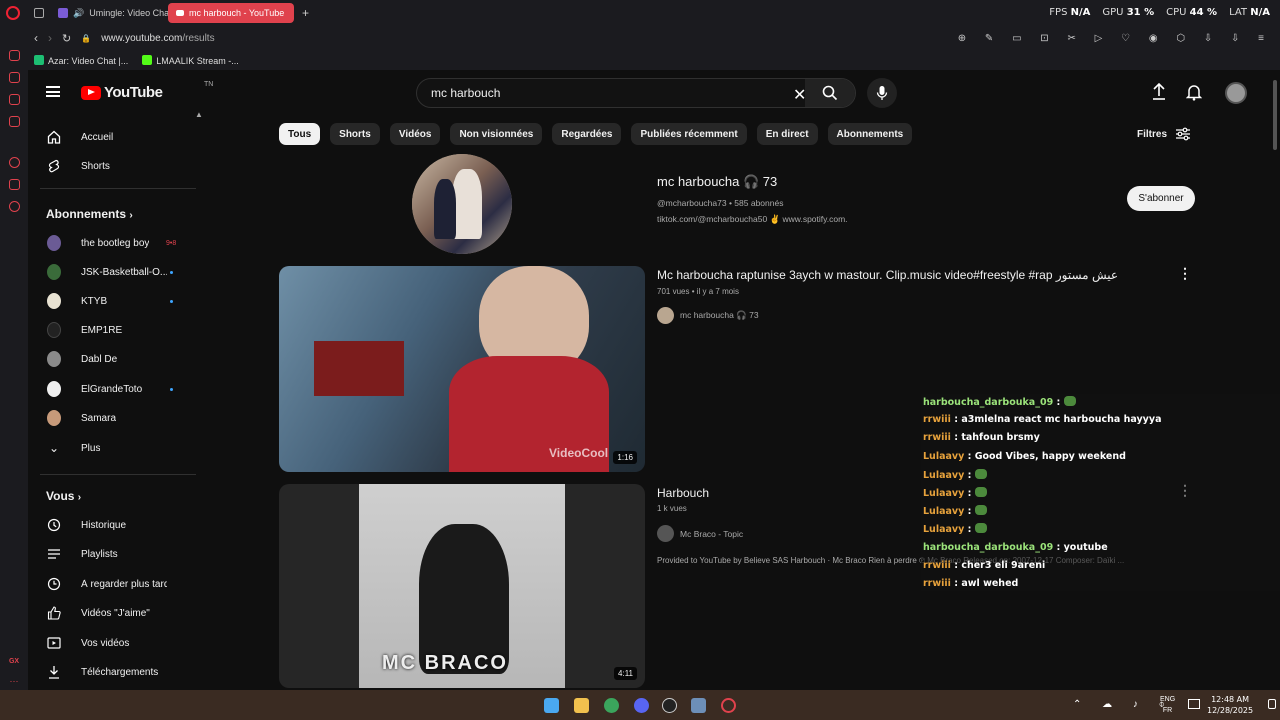 The image size is (1280, 720). What do you see at coordinates (1275, 115) in the screenshot?
I see `page-scrollbar` at bounding box center [1275, 115].